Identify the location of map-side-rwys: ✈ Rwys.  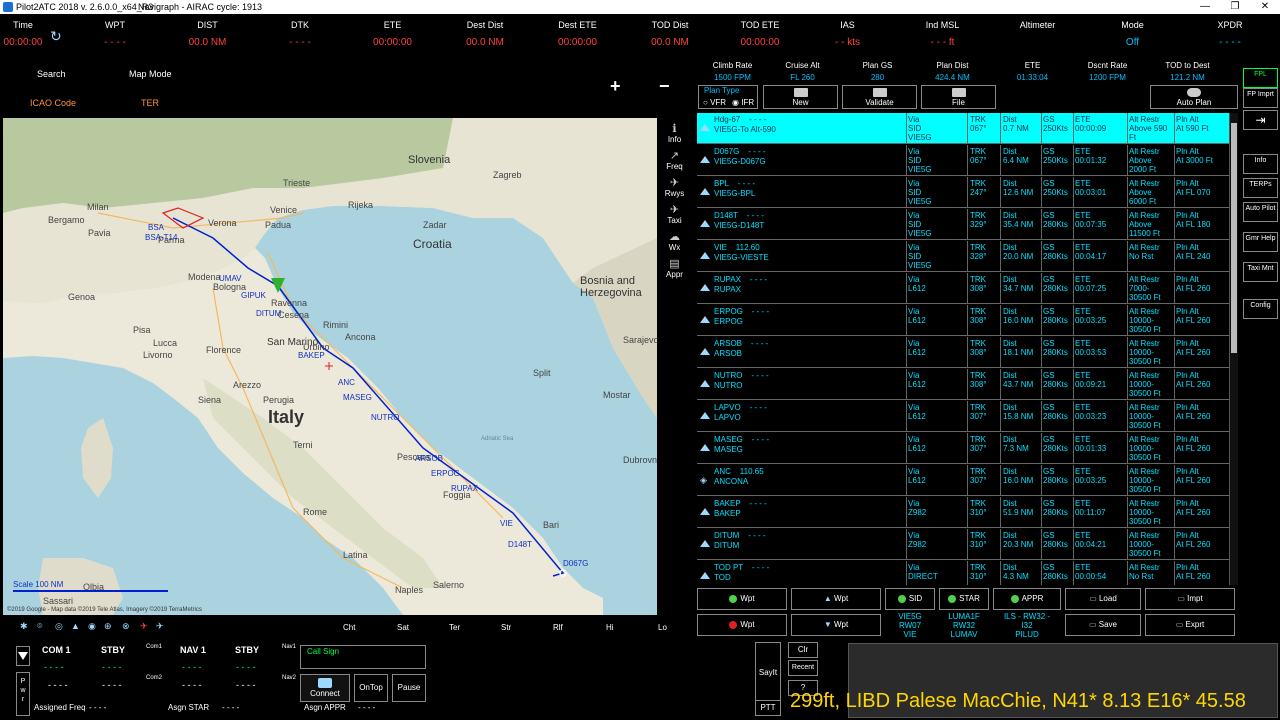
(674, 189).